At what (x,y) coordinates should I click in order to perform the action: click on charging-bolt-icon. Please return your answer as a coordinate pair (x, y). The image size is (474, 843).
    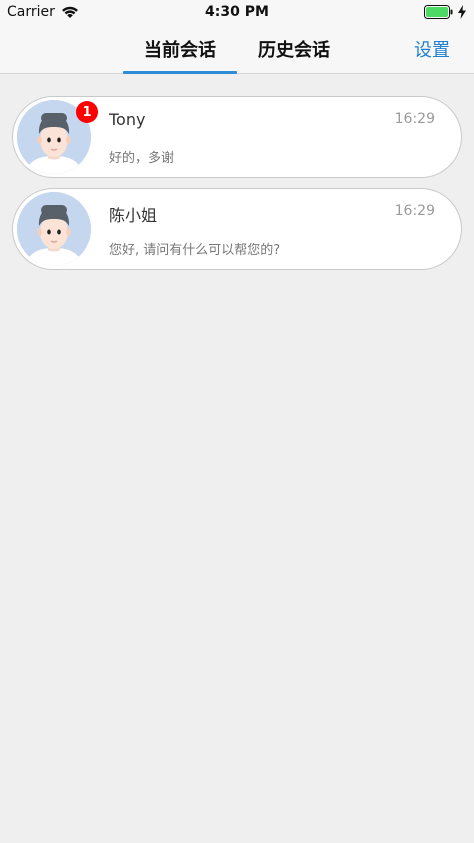
    Looking at the image, I should click on (462, 11).